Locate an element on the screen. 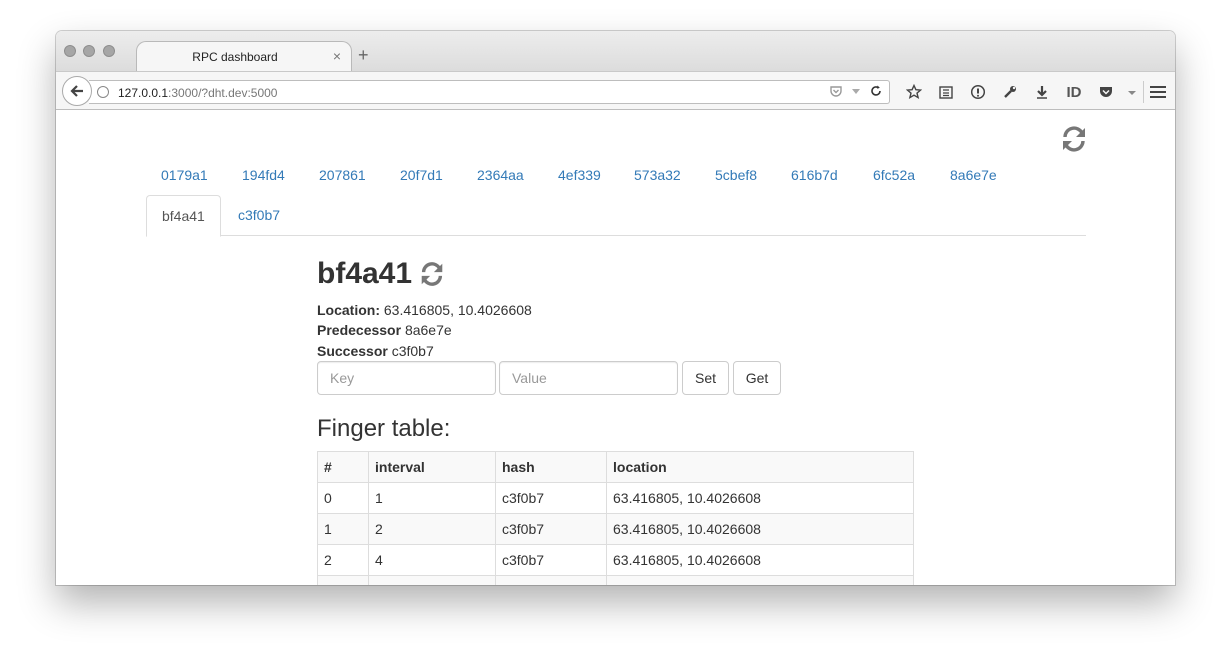 The width and height of the screenshot is (1231, 665). table-header-row: # interval hash location is located at coordinates (615, 467).